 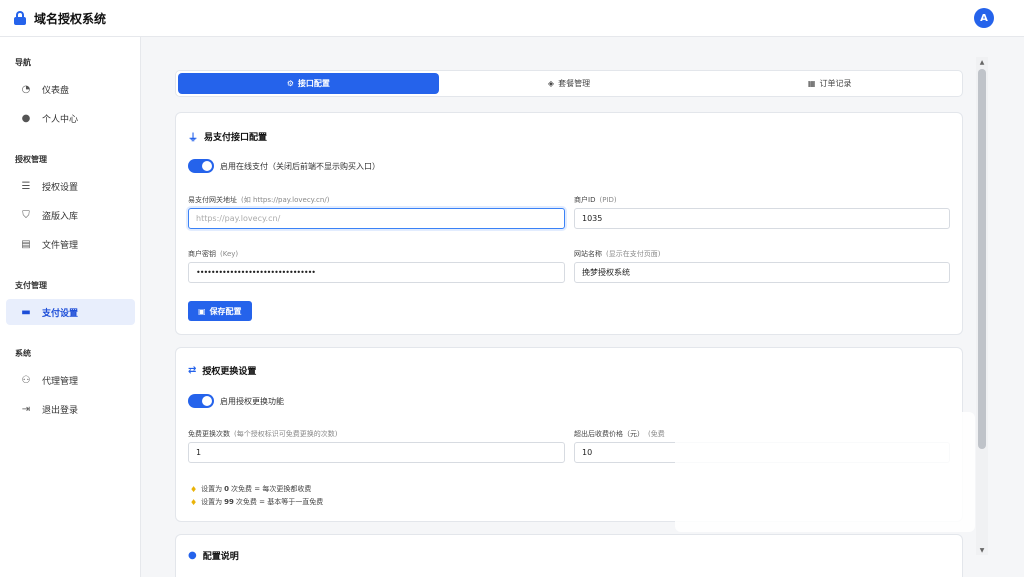 I want to click on tab-orders: ▦ 订单记录, so click(x=829, y=83).